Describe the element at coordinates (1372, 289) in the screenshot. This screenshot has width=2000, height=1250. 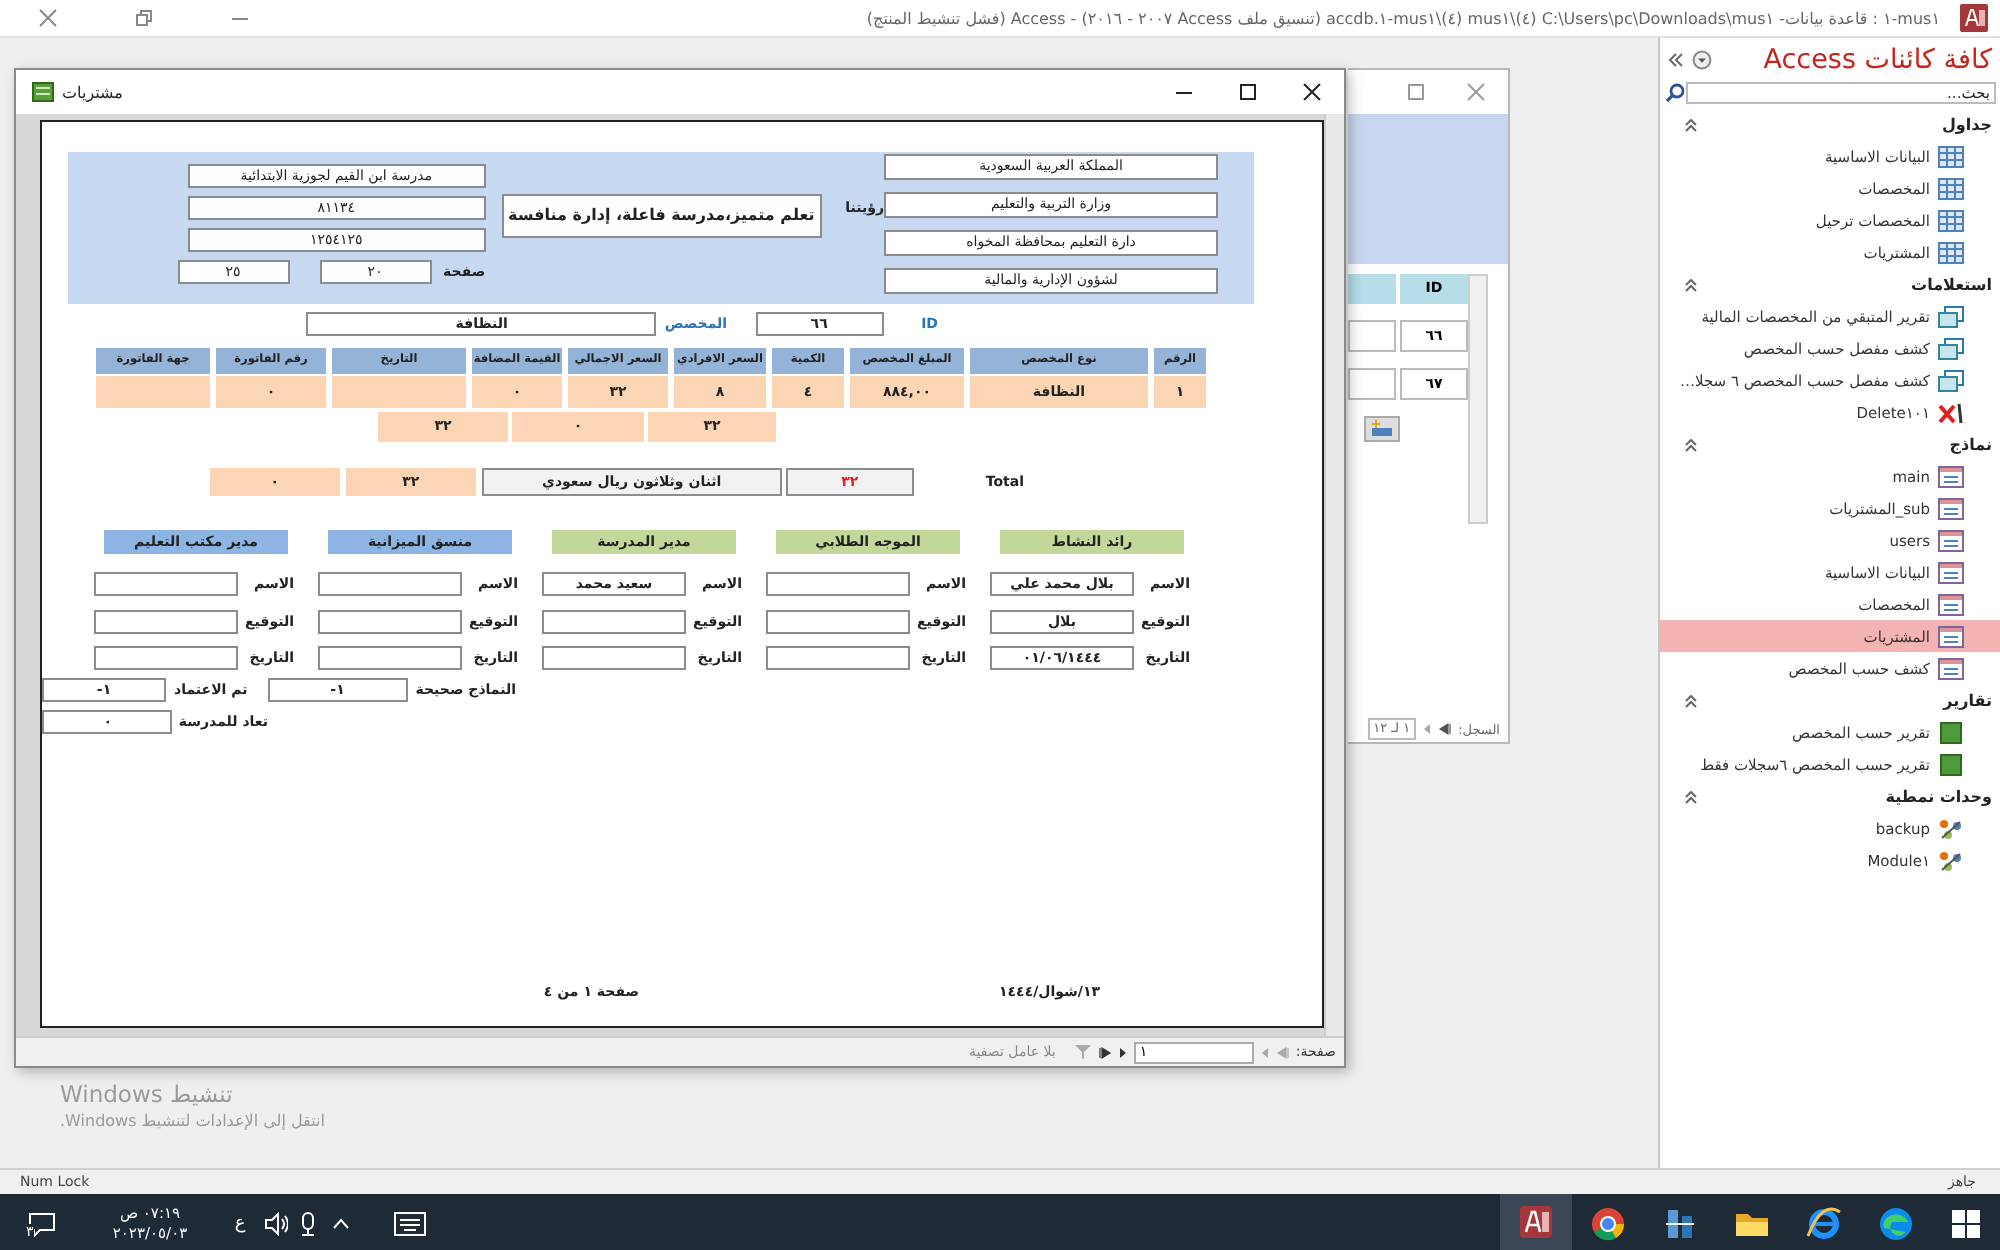
I see `column-header` at that location.